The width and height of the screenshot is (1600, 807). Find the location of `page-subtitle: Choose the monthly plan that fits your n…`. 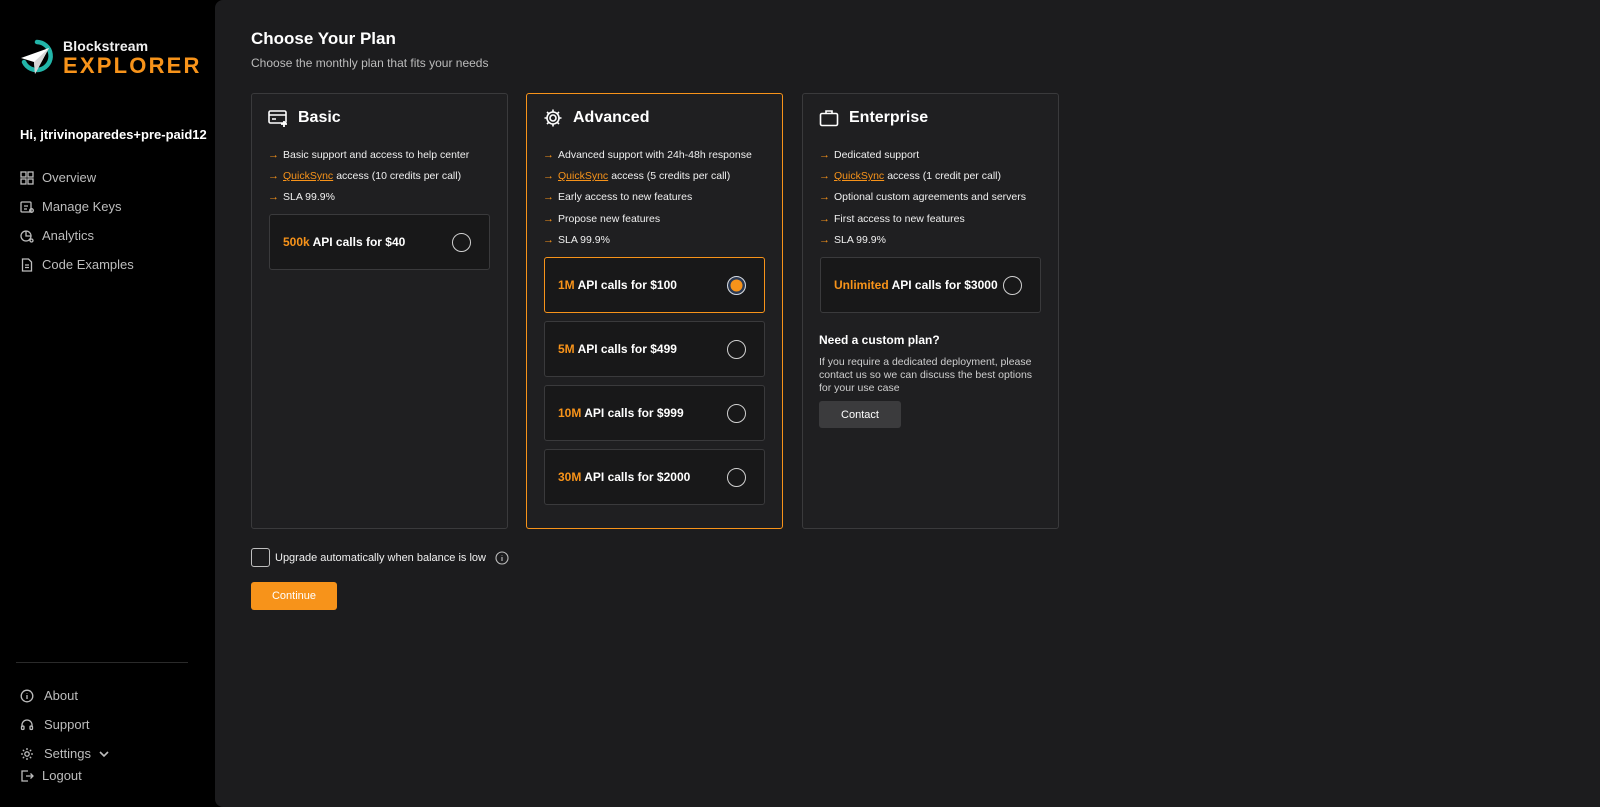

page-subtitle: Choose the monthly plan that fits your n… is located at coordinates (370, 63).